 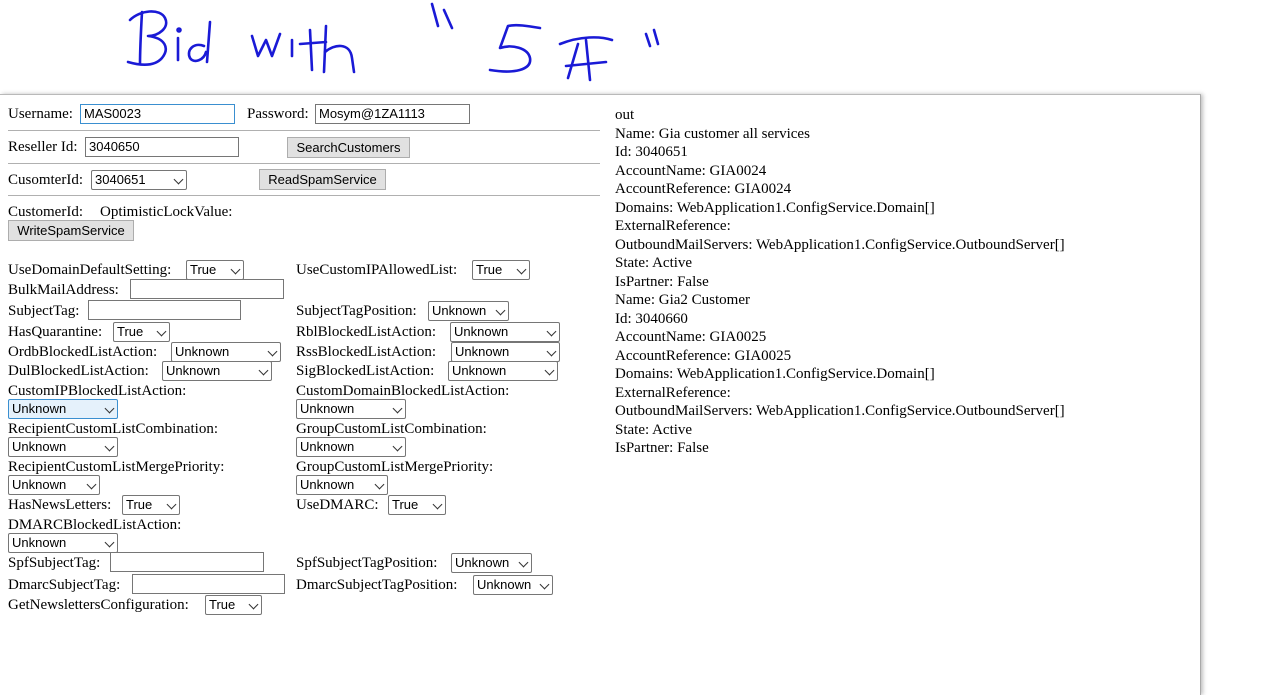 I want to click on dmarc-subject-tag-input, so click(x=208, y=584).